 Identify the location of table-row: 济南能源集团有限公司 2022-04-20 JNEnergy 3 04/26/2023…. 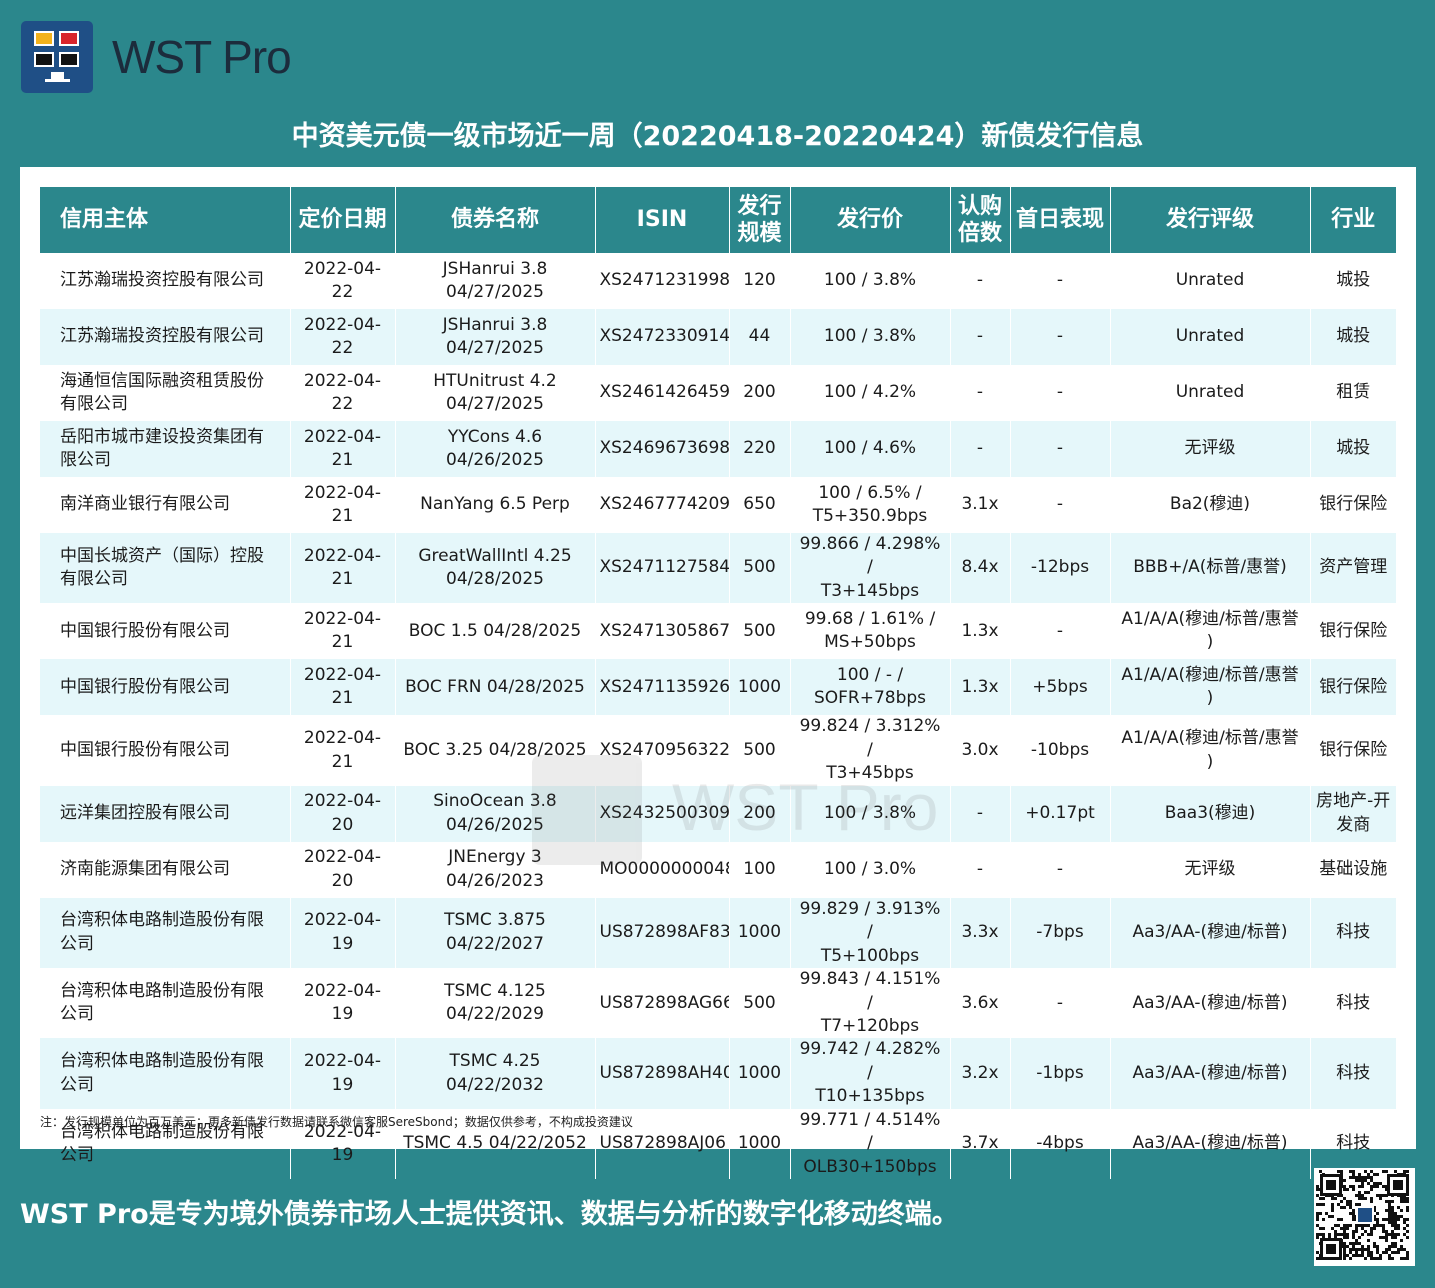
(718, 869).